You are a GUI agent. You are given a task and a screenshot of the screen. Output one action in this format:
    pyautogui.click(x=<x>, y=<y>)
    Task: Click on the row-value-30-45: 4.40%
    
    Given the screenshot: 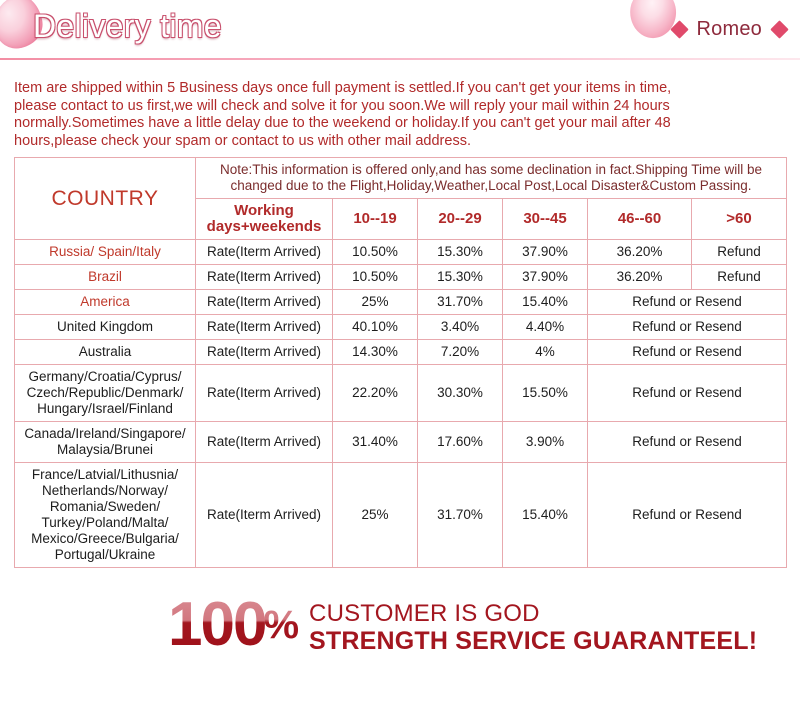 What is the action you would take?
    pyautogui.click(x=545, y=327)
    